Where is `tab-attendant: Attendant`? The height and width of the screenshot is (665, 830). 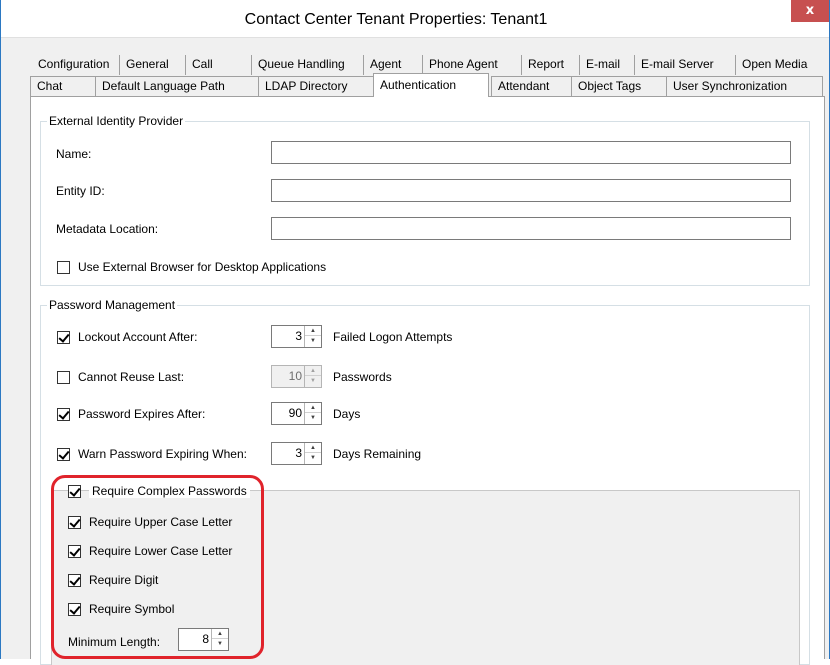 tab-attendant: Attendant is located at coordinates (531, 86).